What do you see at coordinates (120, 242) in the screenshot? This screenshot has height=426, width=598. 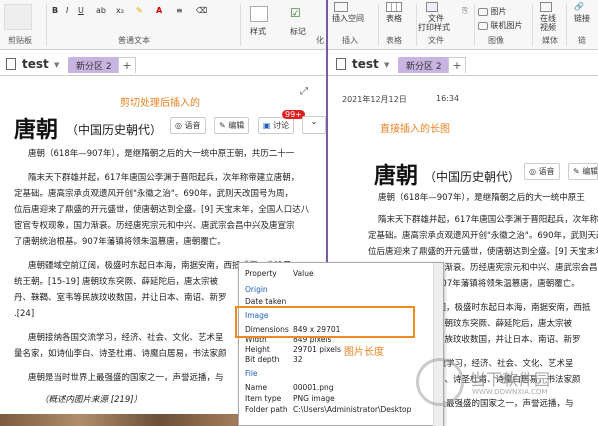 I see `paragraph-line: 了唐朝统治根基。907年藩镇将领朱温篡唐，唐朝覆亡。` at bounding box center [120, 242].